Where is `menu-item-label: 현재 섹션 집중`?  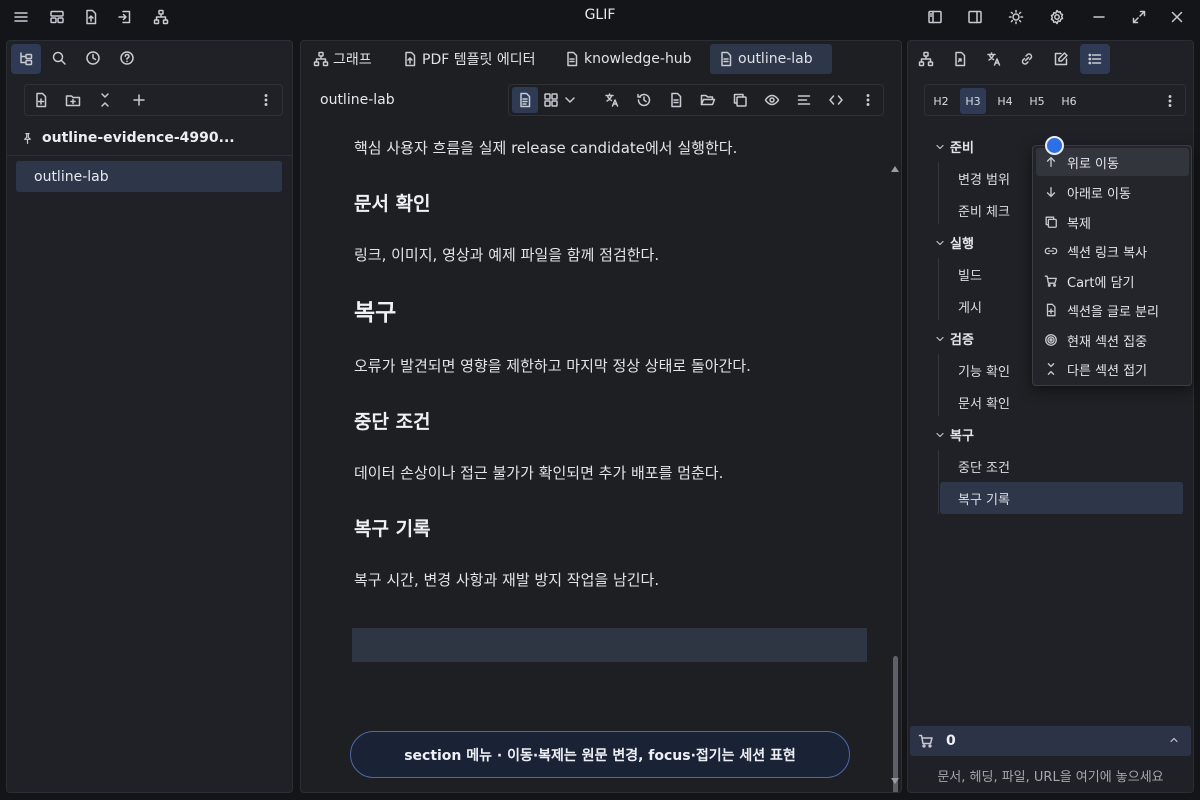 menu-item-label: 현재 섹션 집중 is located at coordinates (1107, 342).